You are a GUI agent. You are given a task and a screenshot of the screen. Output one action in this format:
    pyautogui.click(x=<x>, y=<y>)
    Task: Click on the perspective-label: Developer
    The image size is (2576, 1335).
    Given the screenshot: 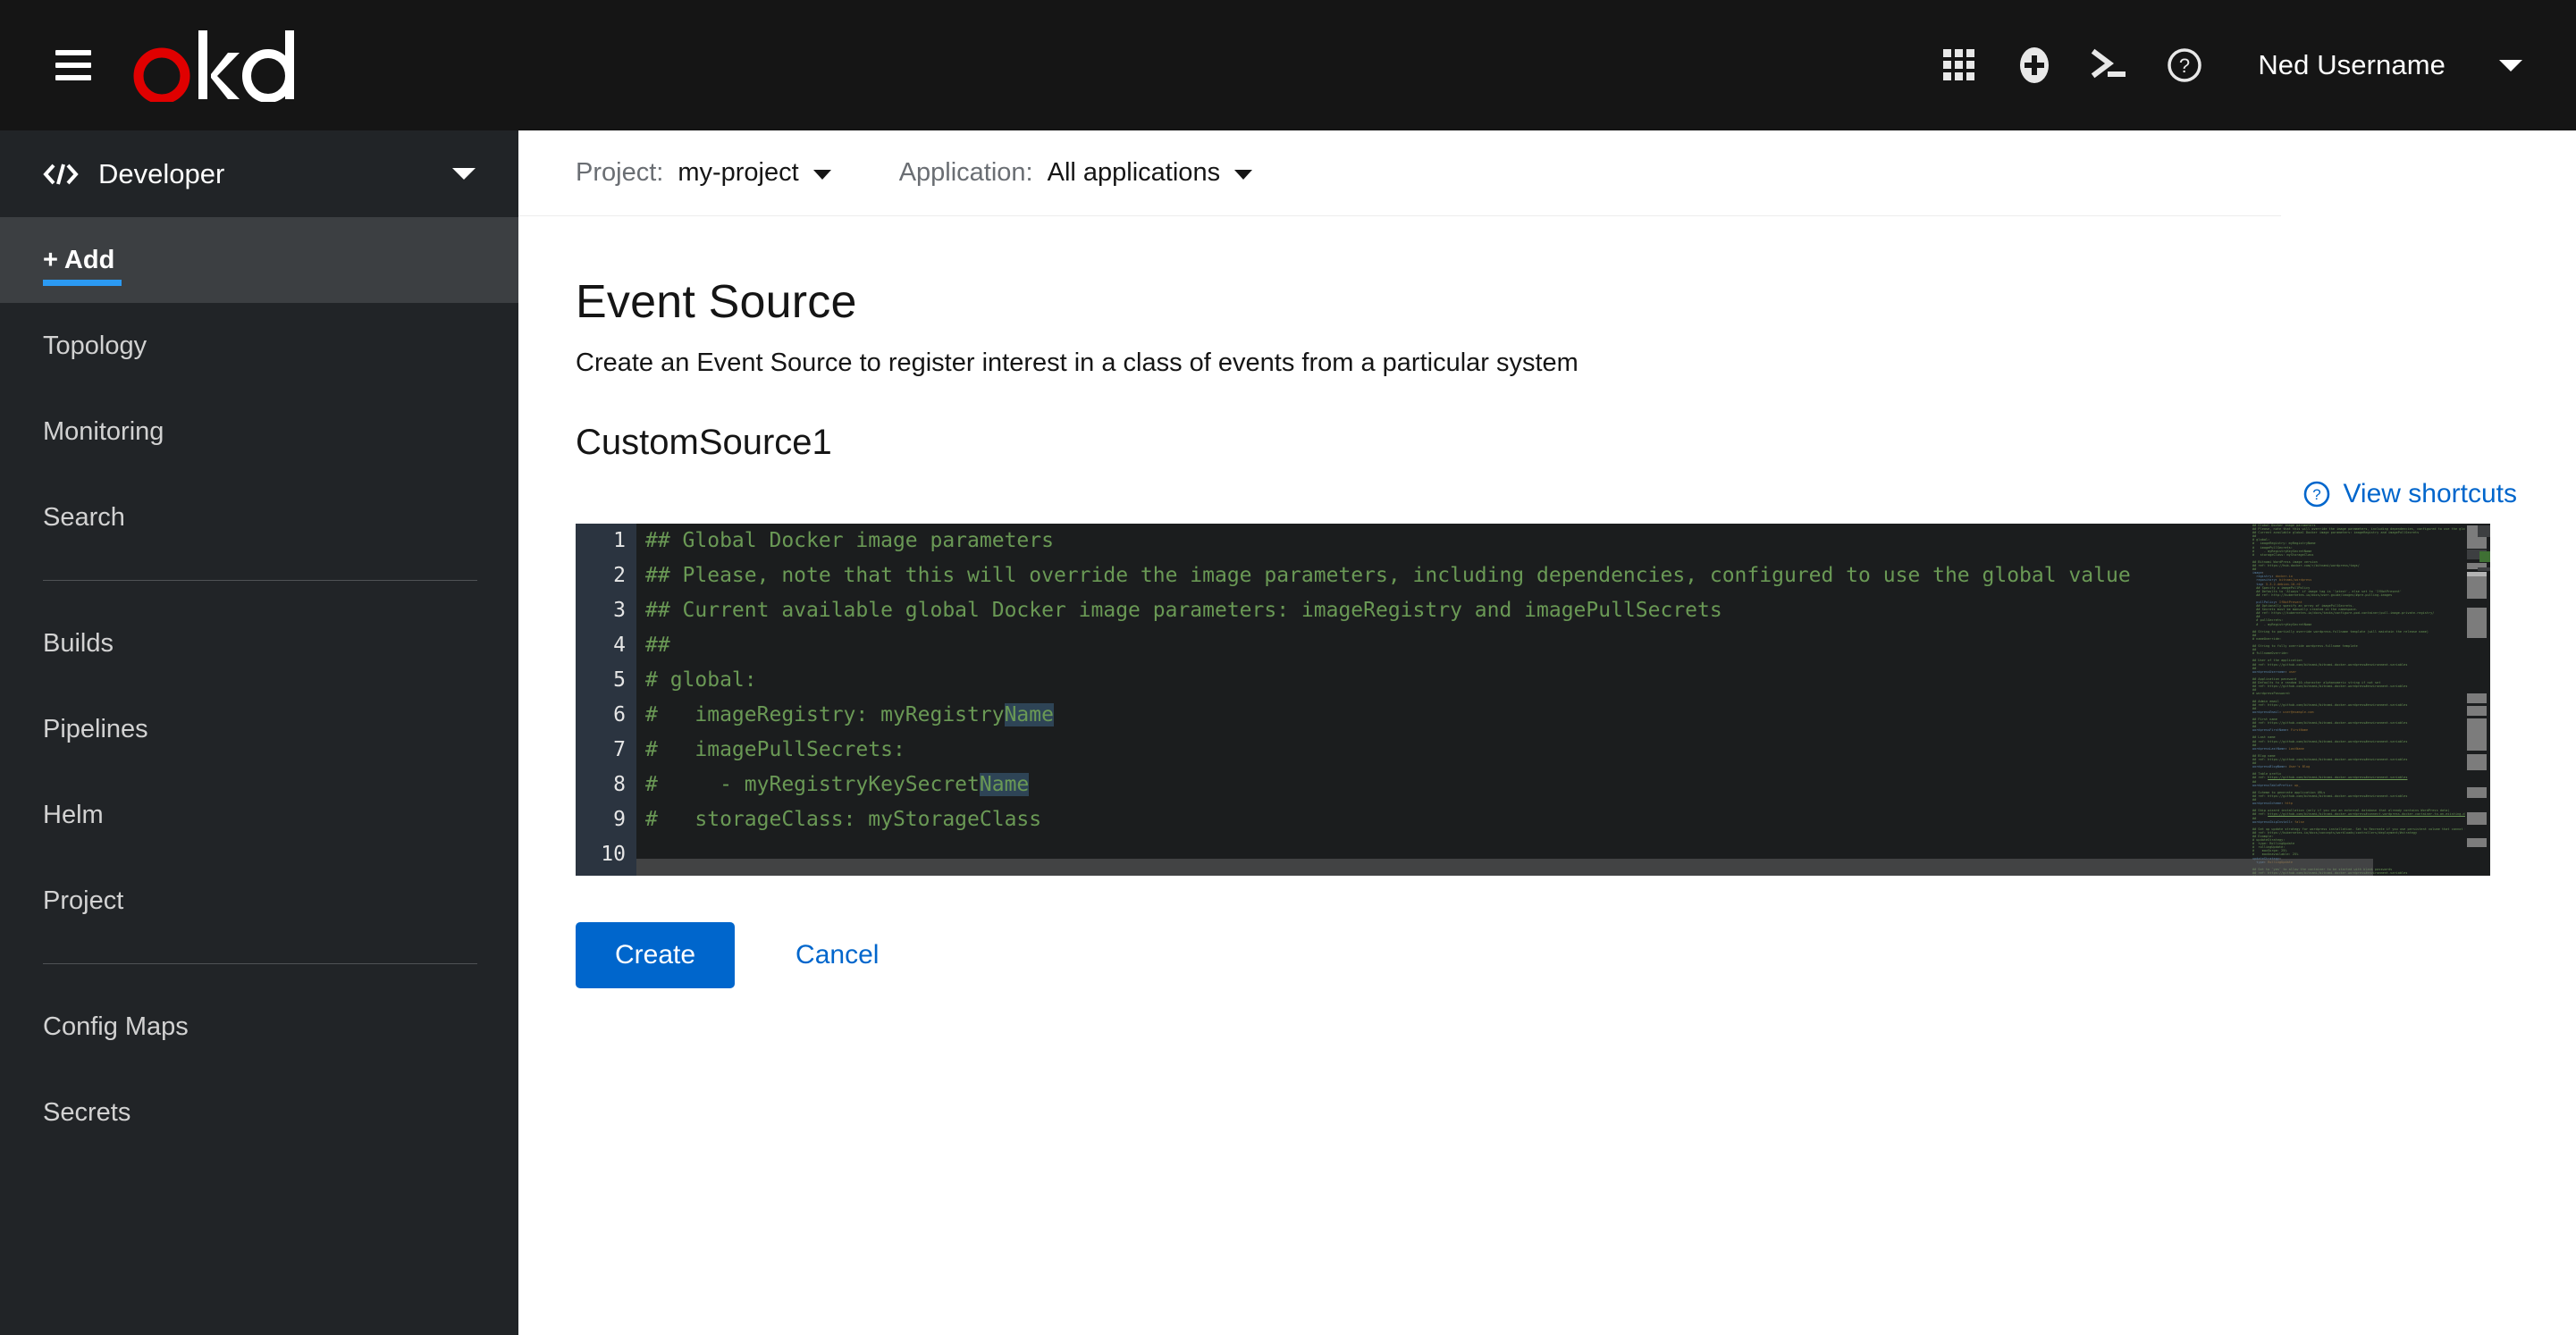 What is the action you would take?
    pyautogui.click(x=162, y=173)
    